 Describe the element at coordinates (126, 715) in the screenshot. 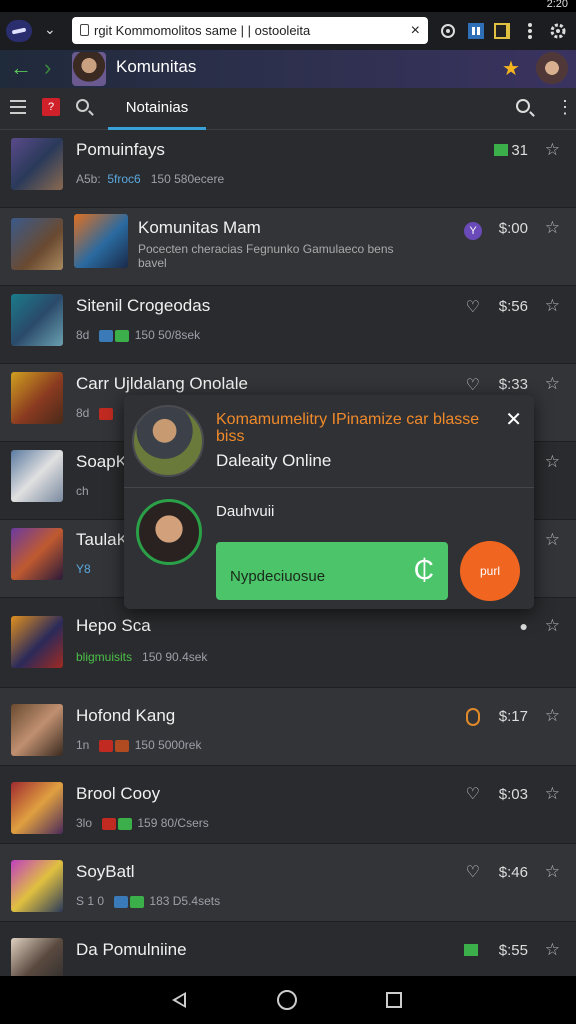

I see `item-name: Hofond Kang` at that location.